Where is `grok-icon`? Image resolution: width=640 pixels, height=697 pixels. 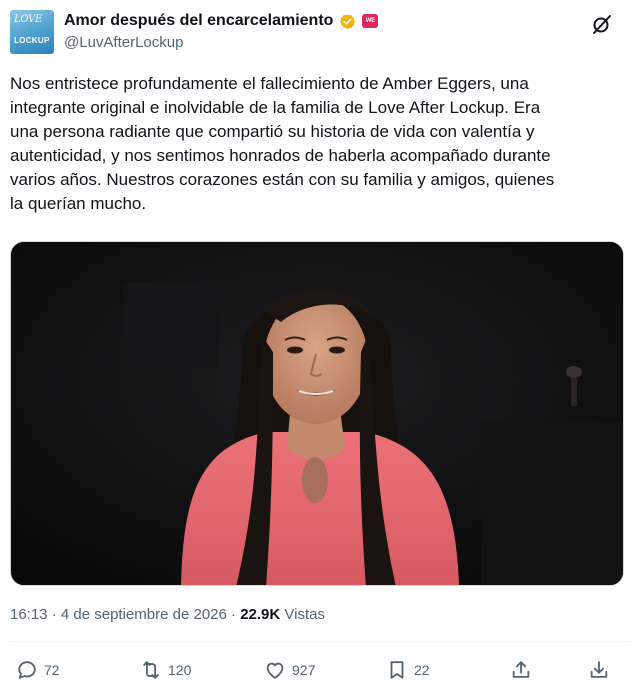 grok-icon is located at coordinates (602, 24).